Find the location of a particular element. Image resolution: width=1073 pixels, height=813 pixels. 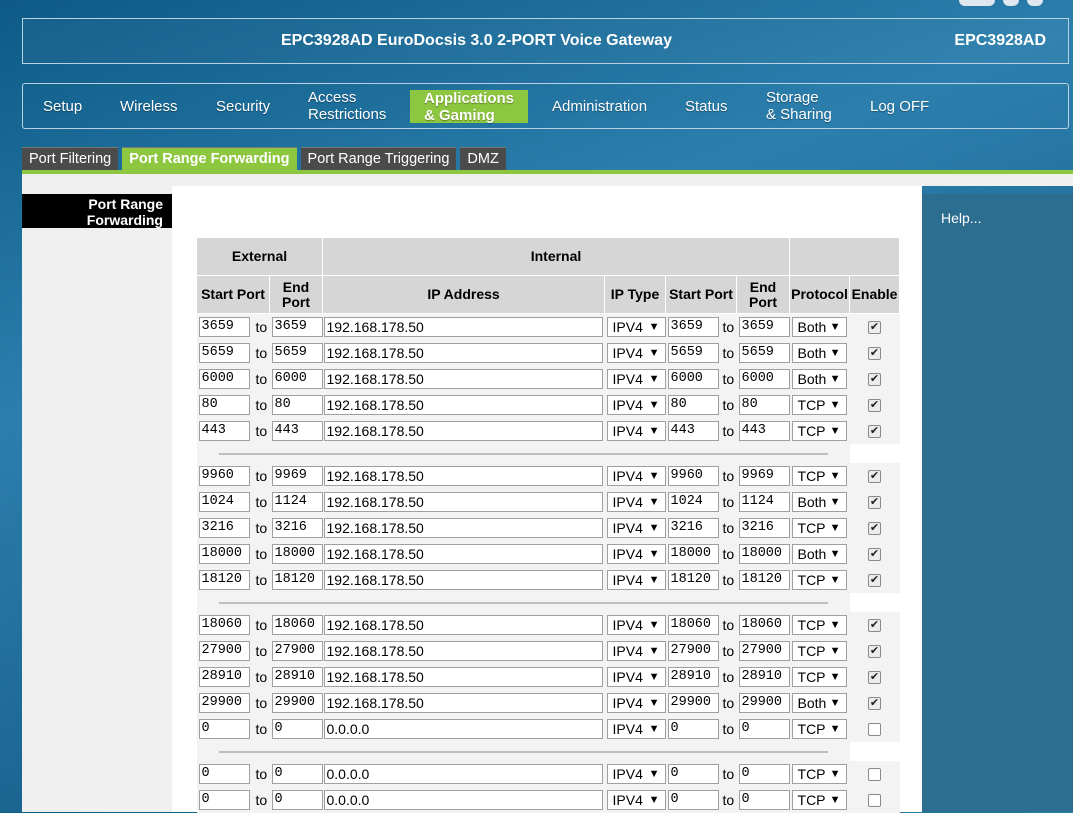

ext-start-port-input: 3659 is located at coordinates (224, 327).